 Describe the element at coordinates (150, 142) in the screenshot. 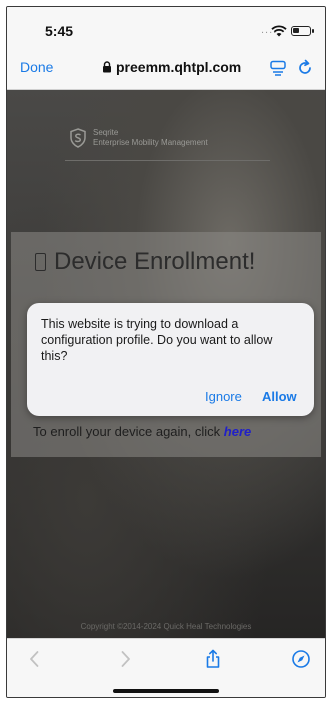

I see `brand-tagline: Enterprise Mobility Management` at that location.